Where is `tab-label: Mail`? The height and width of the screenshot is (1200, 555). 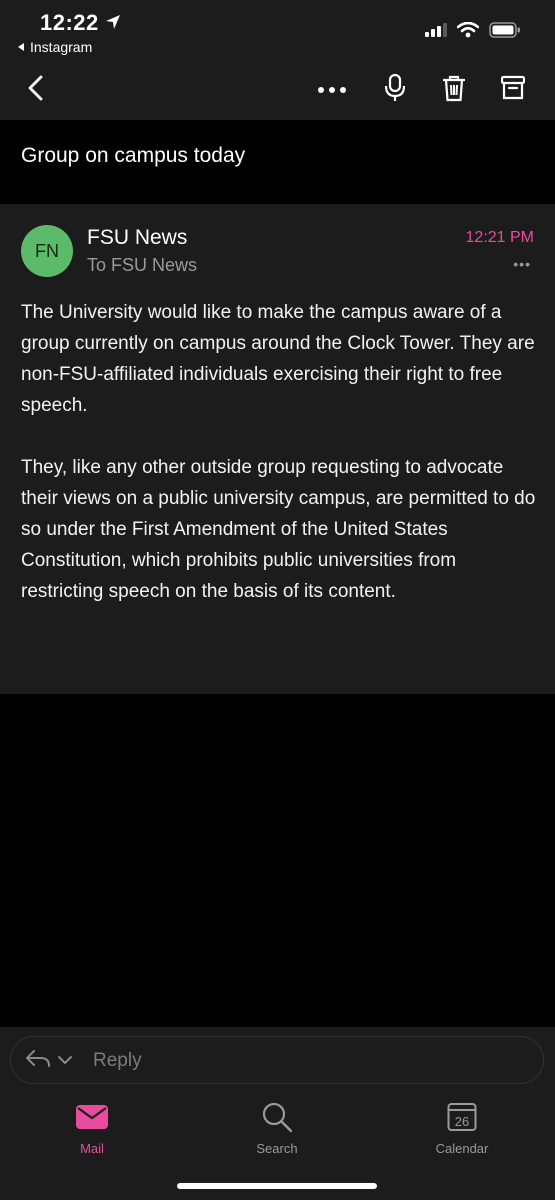
tab-label: Mail is located at coordinates (92, 1148).